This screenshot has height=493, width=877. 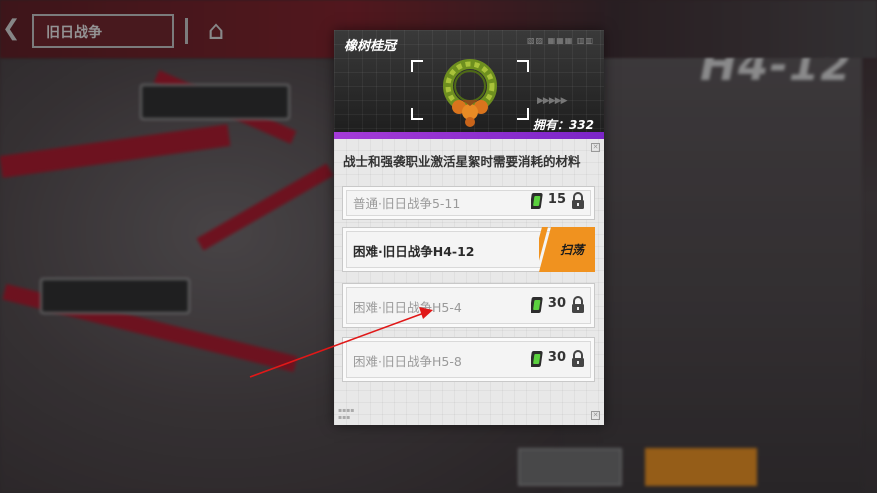 I want to click on source-name: 困难·旧日战争H4-12, so click(x=414, y=251).